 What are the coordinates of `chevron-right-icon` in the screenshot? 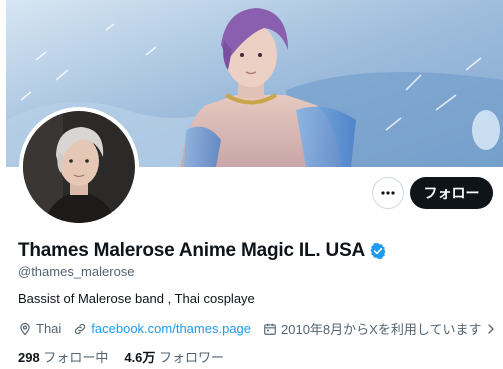 It's located at (491, 328).